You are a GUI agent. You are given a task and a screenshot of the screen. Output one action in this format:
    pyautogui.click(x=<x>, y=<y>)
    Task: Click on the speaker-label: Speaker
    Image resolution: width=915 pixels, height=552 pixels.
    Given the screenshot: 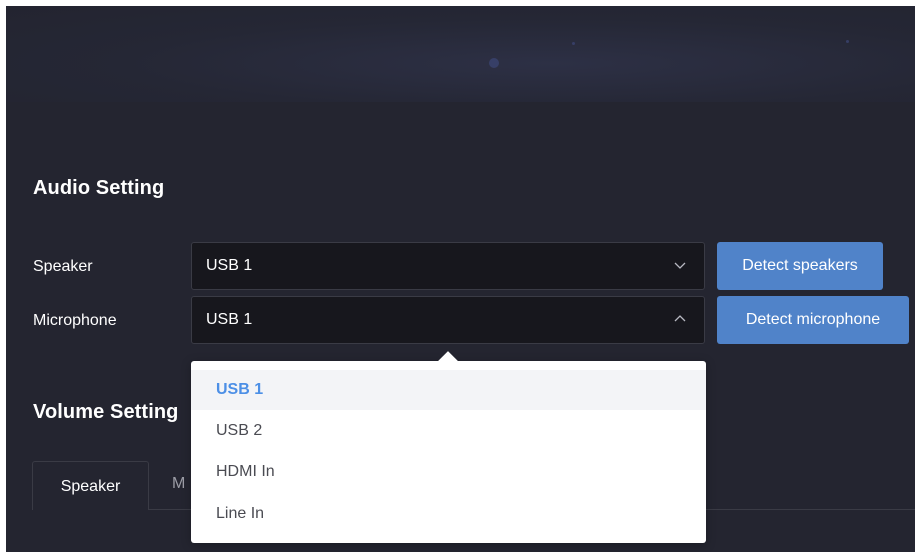 What is the action you would take?
    pyautogui.click(x=63, y=266)
    